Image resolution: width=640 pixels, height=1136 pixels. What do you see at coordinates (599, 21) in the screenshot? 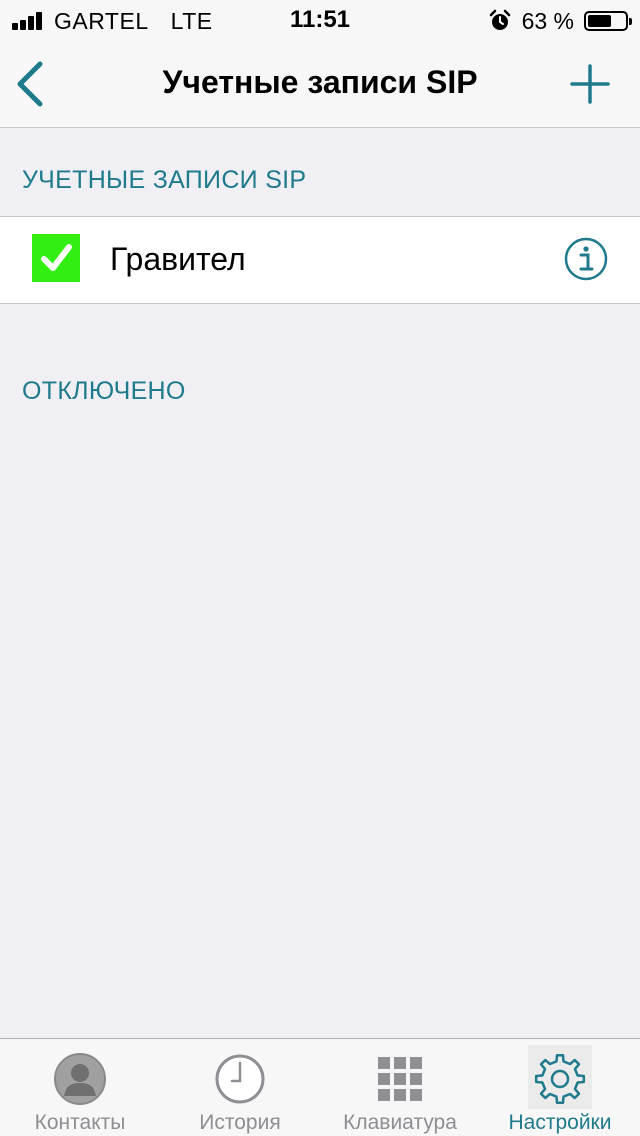
I see `battery-fill` at bounding box center [599, 21].